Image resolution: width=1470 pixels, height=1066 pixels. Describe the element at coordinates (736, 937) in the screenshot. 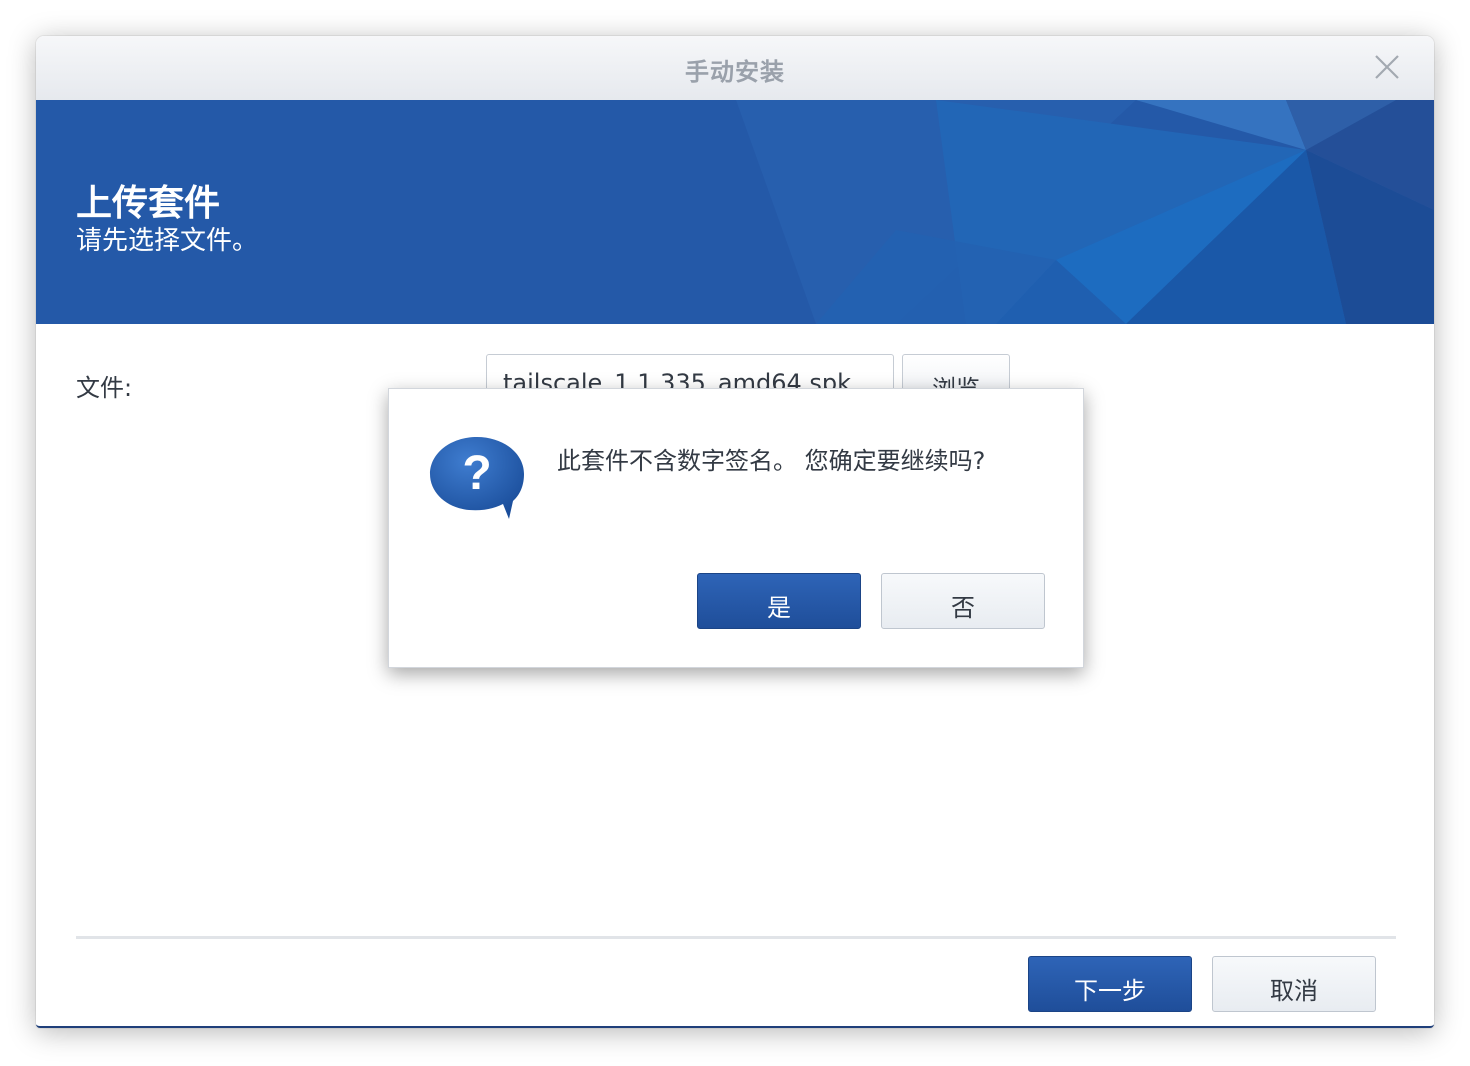

I see `footer-divider` at that location.